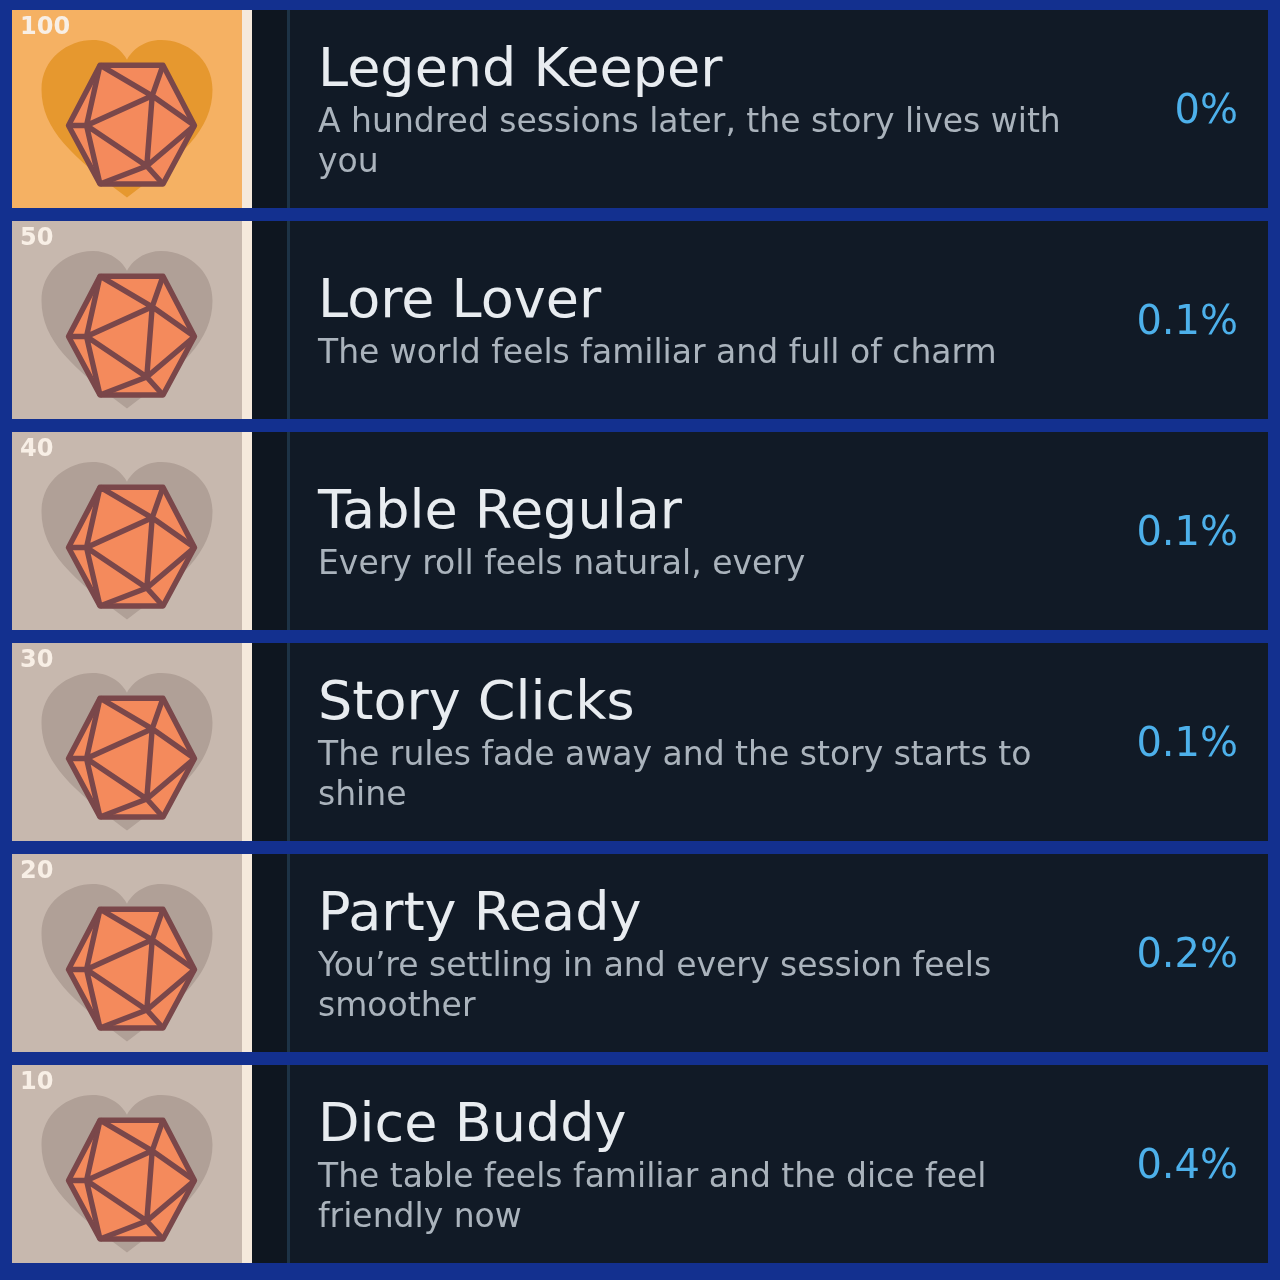 Image resolution: width=1280 pixels, height=1280 pixels. What do you see at coordinates (477, 701) in the screenshot?
I see `achievement-title: Story Clicks` at bounding box center [477, 701].